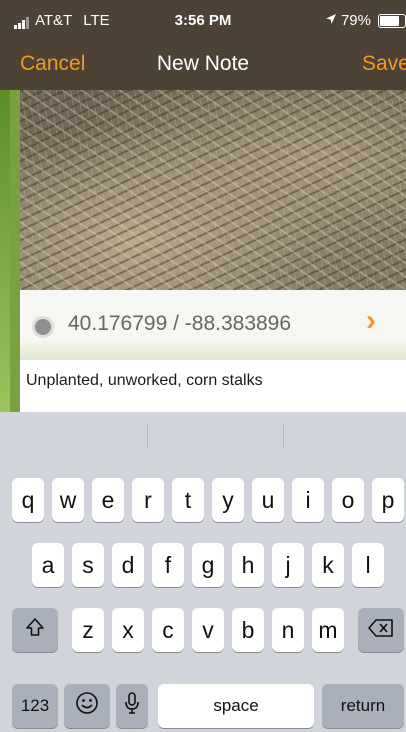 The width and height of the screenshot is (406, 732). Describe the element at coordinates (328, 630) in the screenshot. I see `key-m: m` at that location.